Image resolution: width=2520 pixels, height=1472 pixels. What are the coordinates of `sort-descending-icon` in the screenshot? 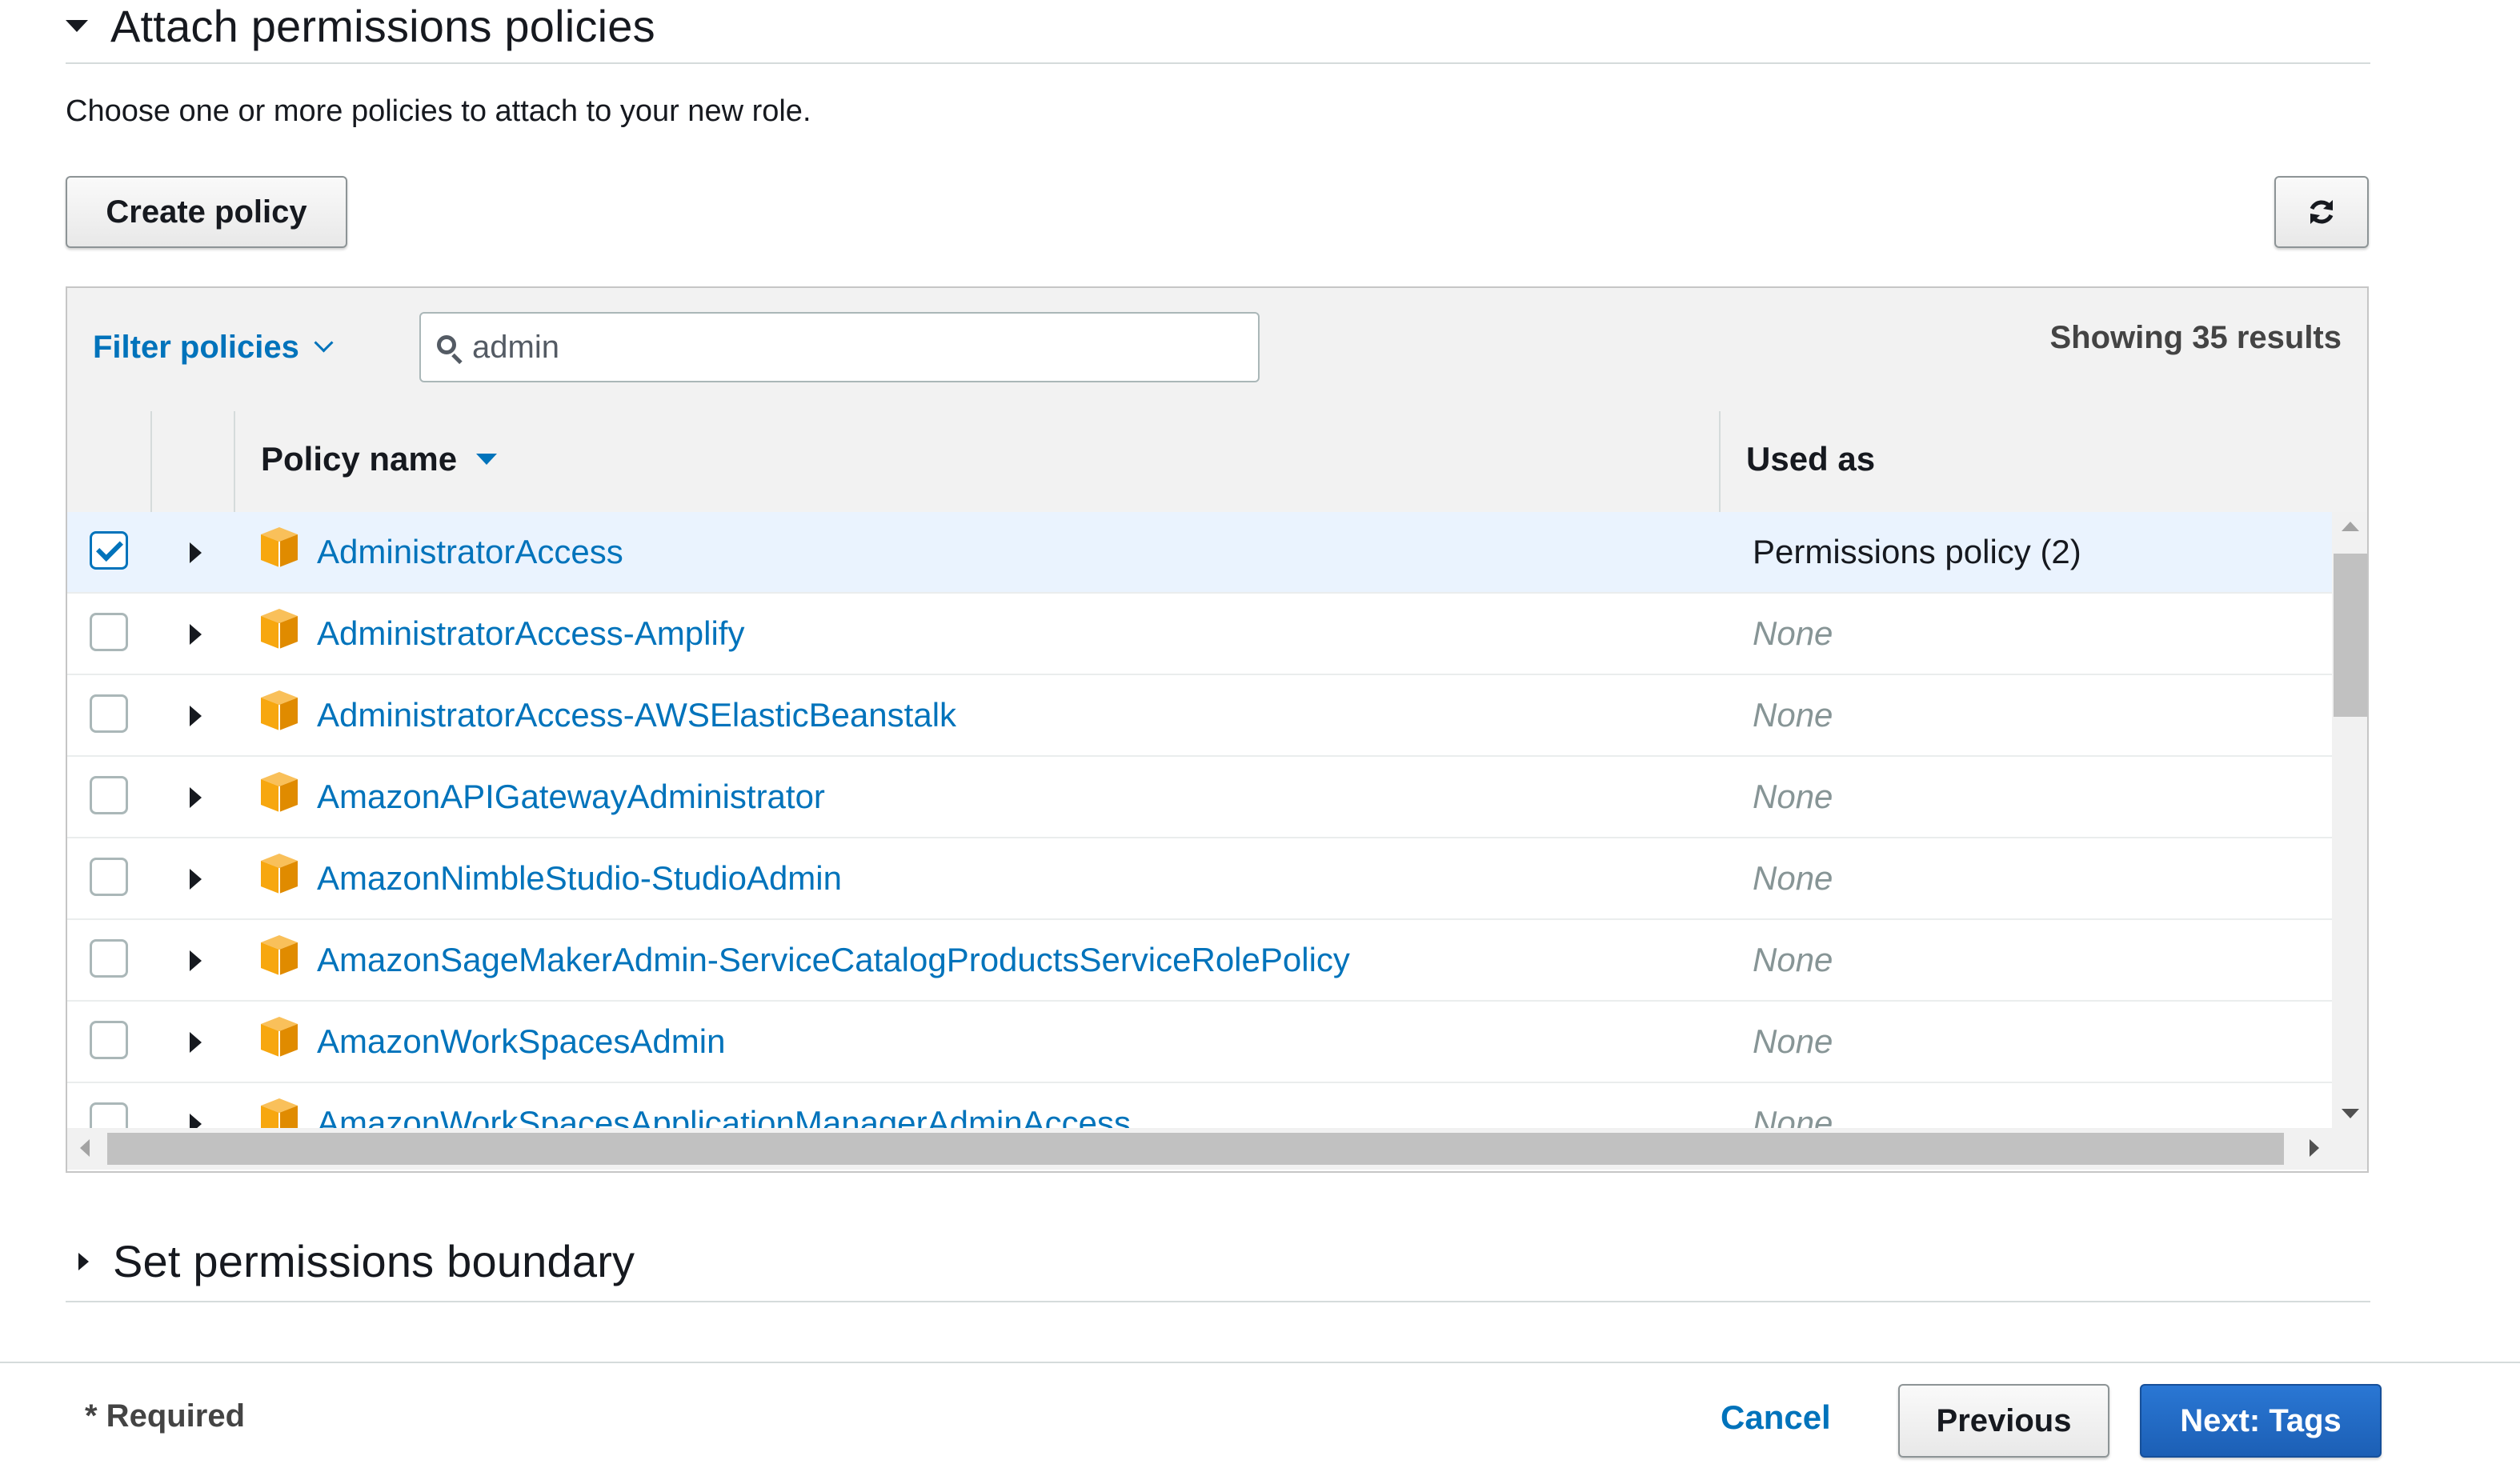 It's located at (487, 459).